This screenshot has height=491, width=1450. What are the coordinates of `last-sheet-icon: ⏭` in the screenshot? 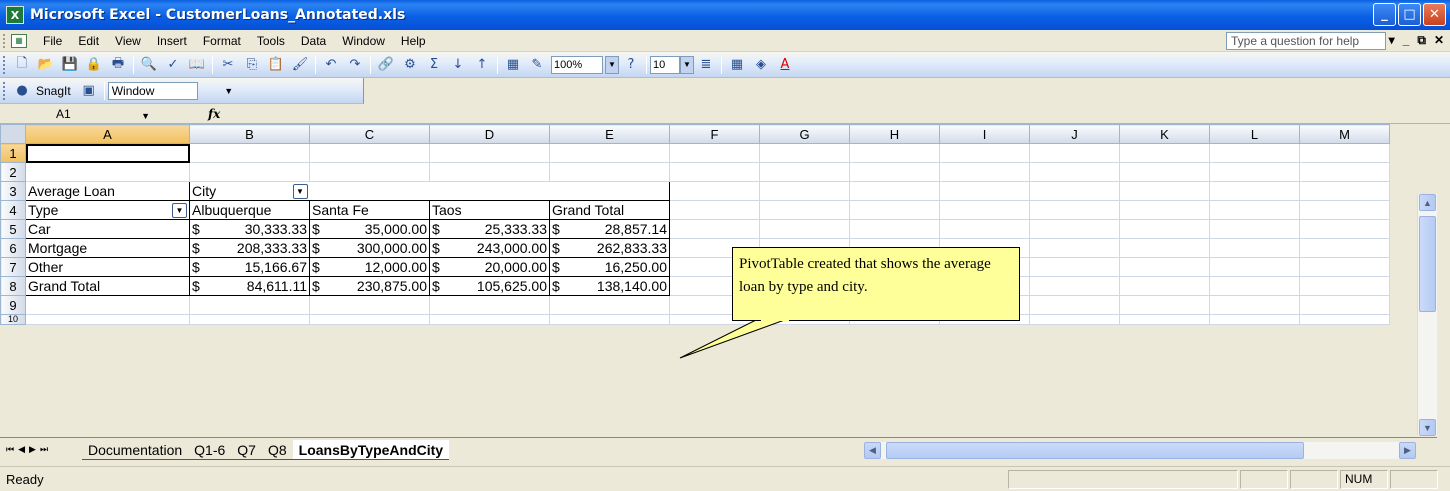 It's located at (44, 449).